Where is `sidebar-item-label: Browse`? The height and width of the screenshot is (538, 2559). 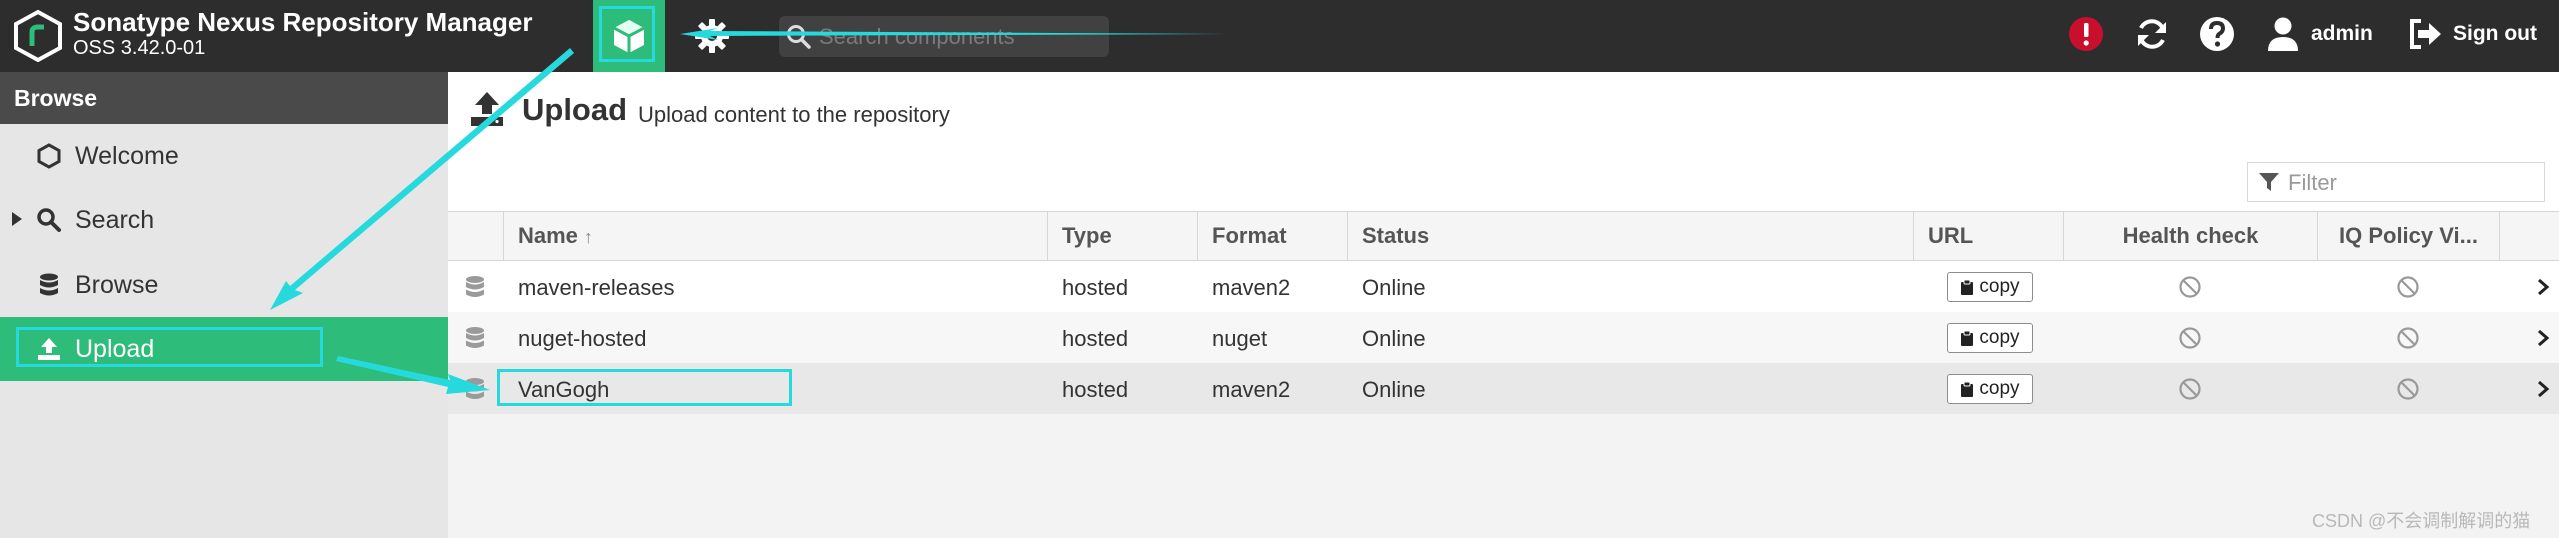
sidebar-item-label: Browse is located at coordinates (117, 285).